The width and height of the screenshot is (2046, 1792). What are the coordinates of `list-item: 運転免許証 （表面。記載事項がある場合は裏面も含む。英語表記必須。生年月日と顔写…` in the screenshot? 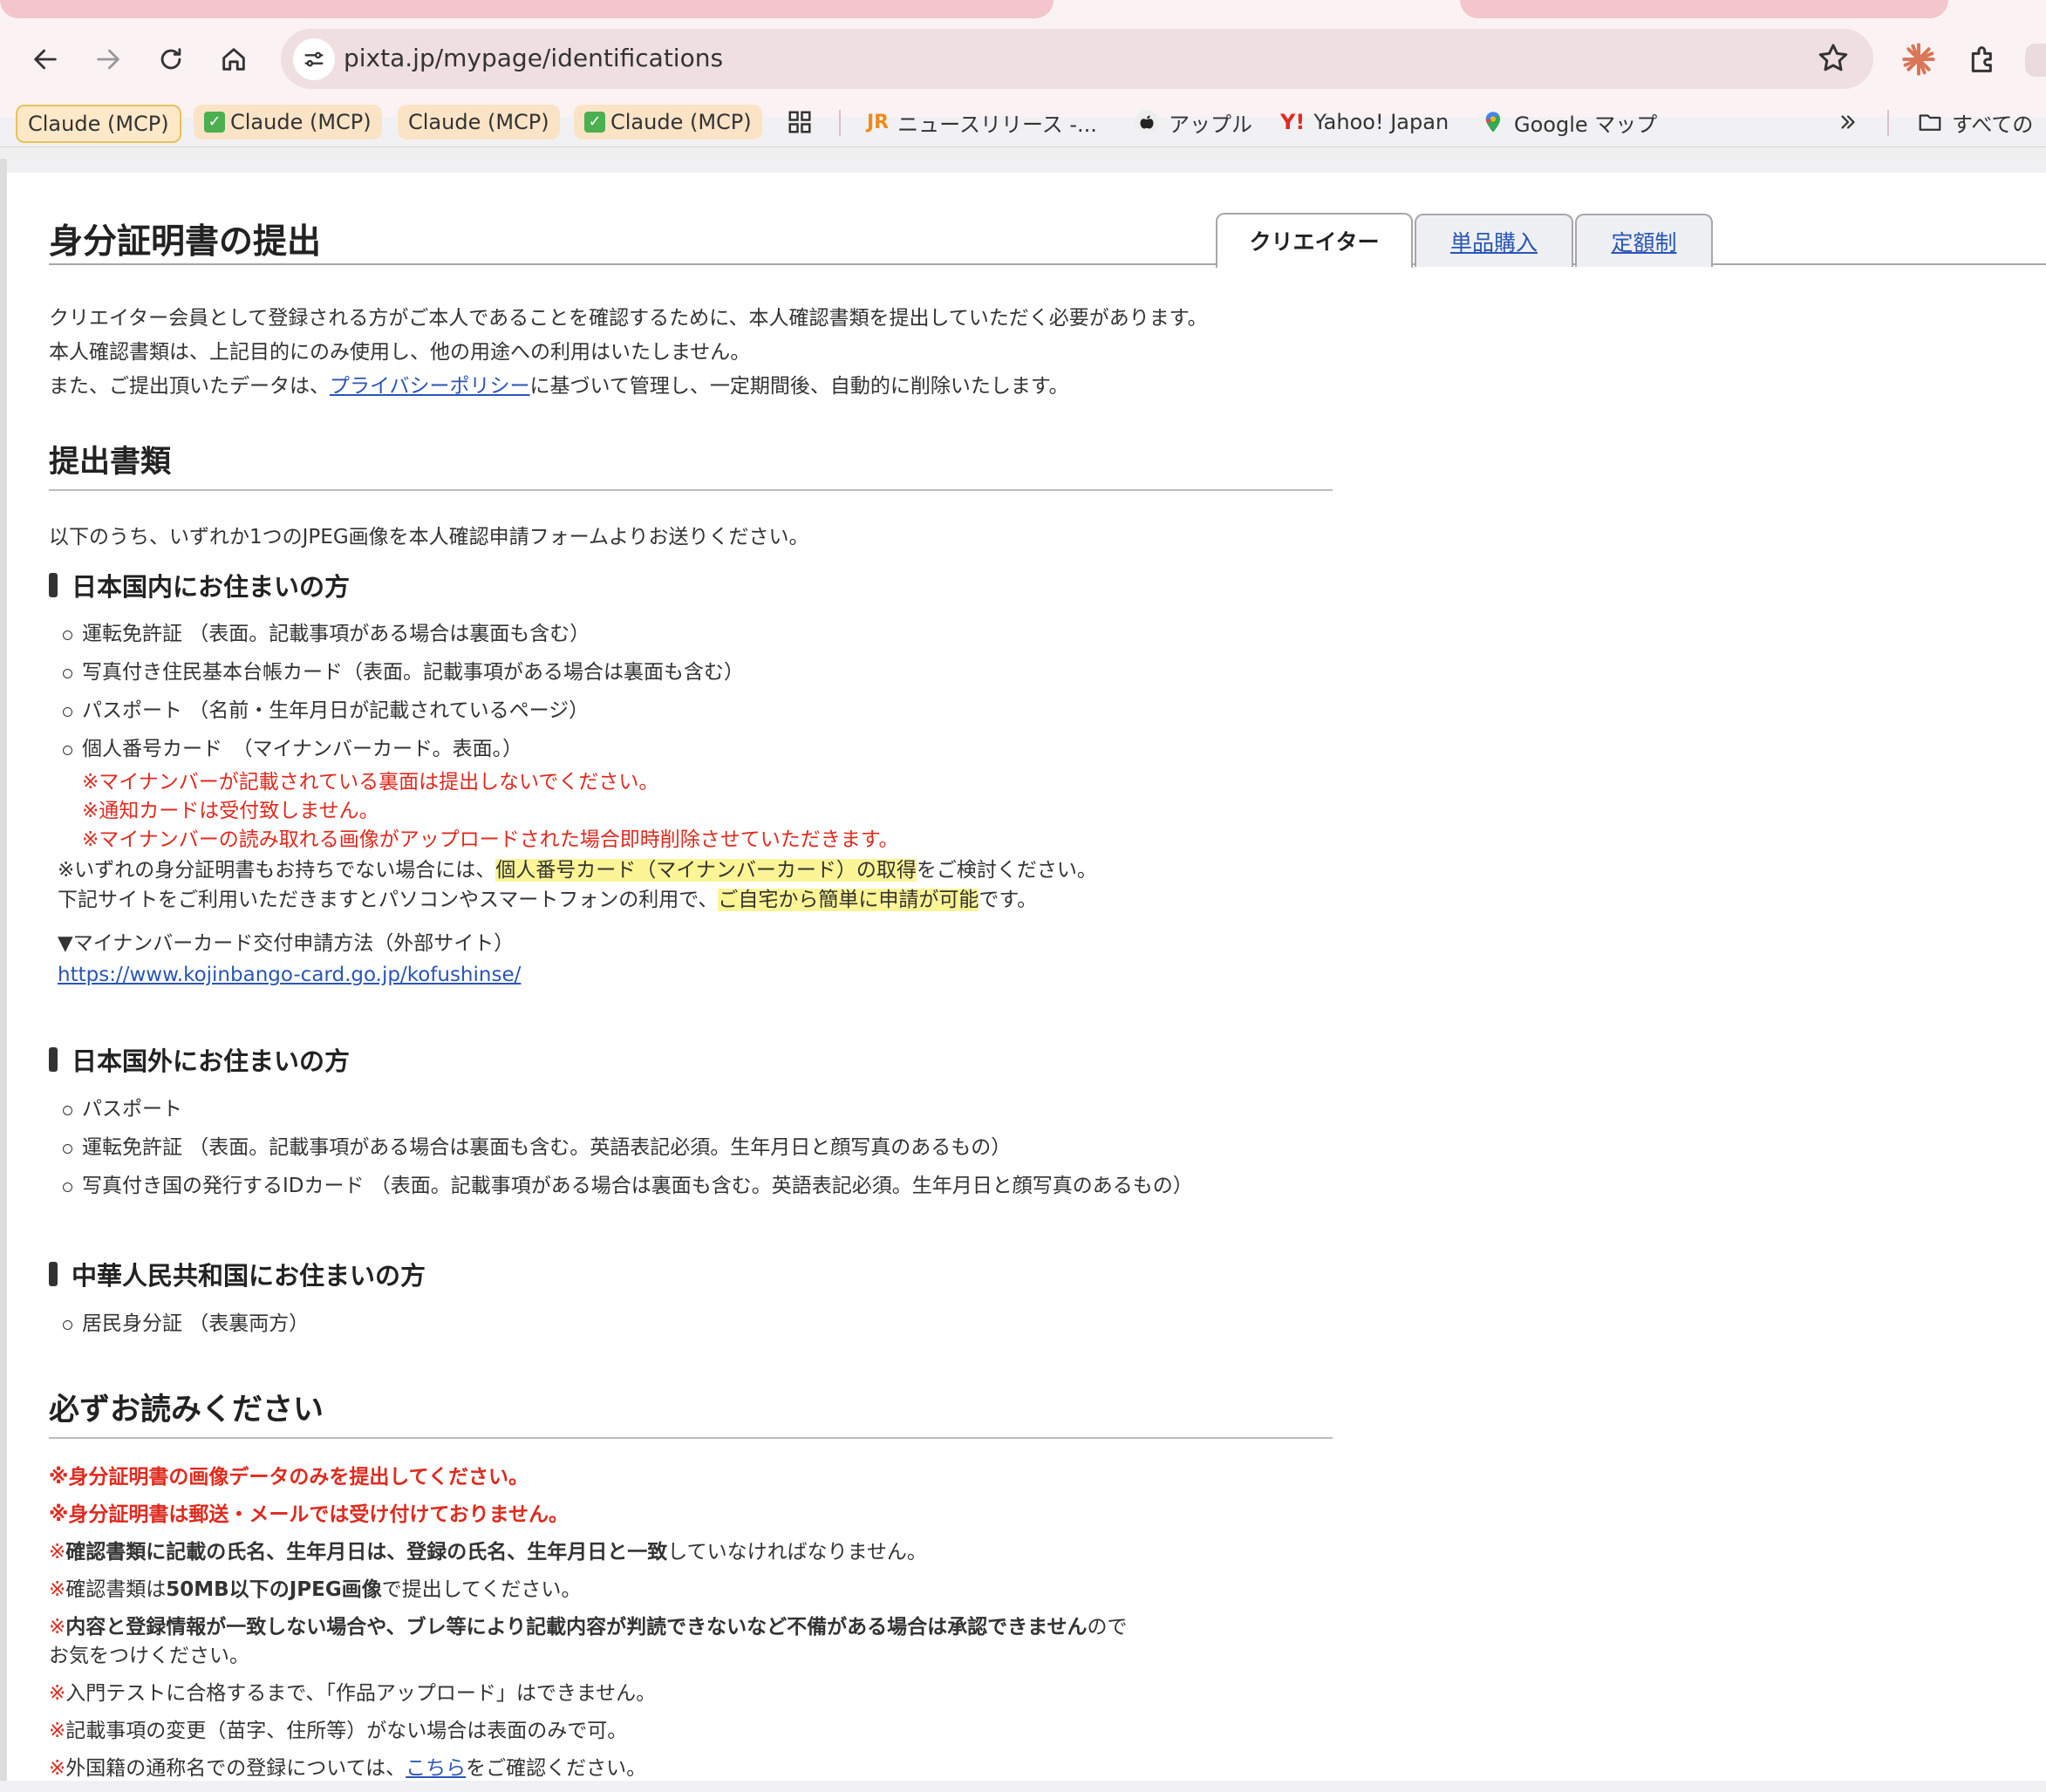 It's located at (627, 1147).